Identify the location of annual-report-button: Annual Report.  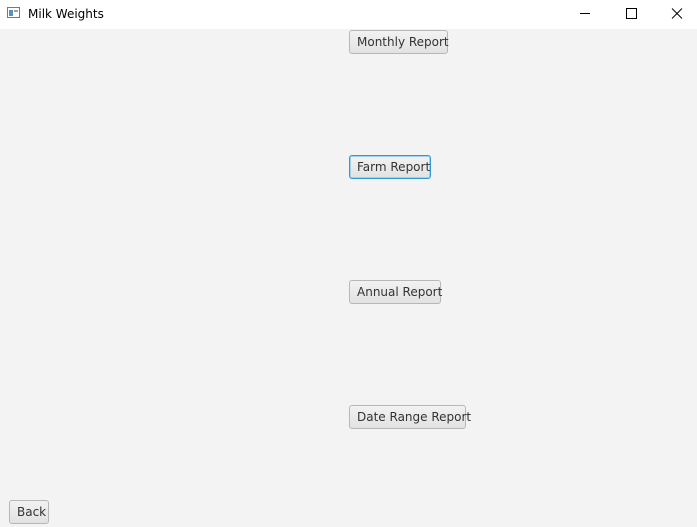
(395, 292).